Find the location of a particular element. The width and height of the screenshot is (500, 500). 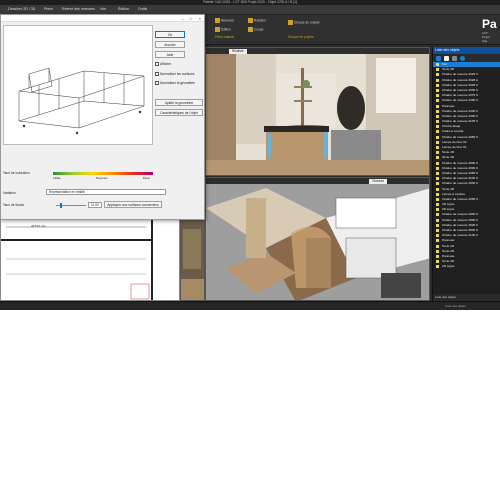

object-list-item: 2D Ligne is located at coordinates (466, 266).